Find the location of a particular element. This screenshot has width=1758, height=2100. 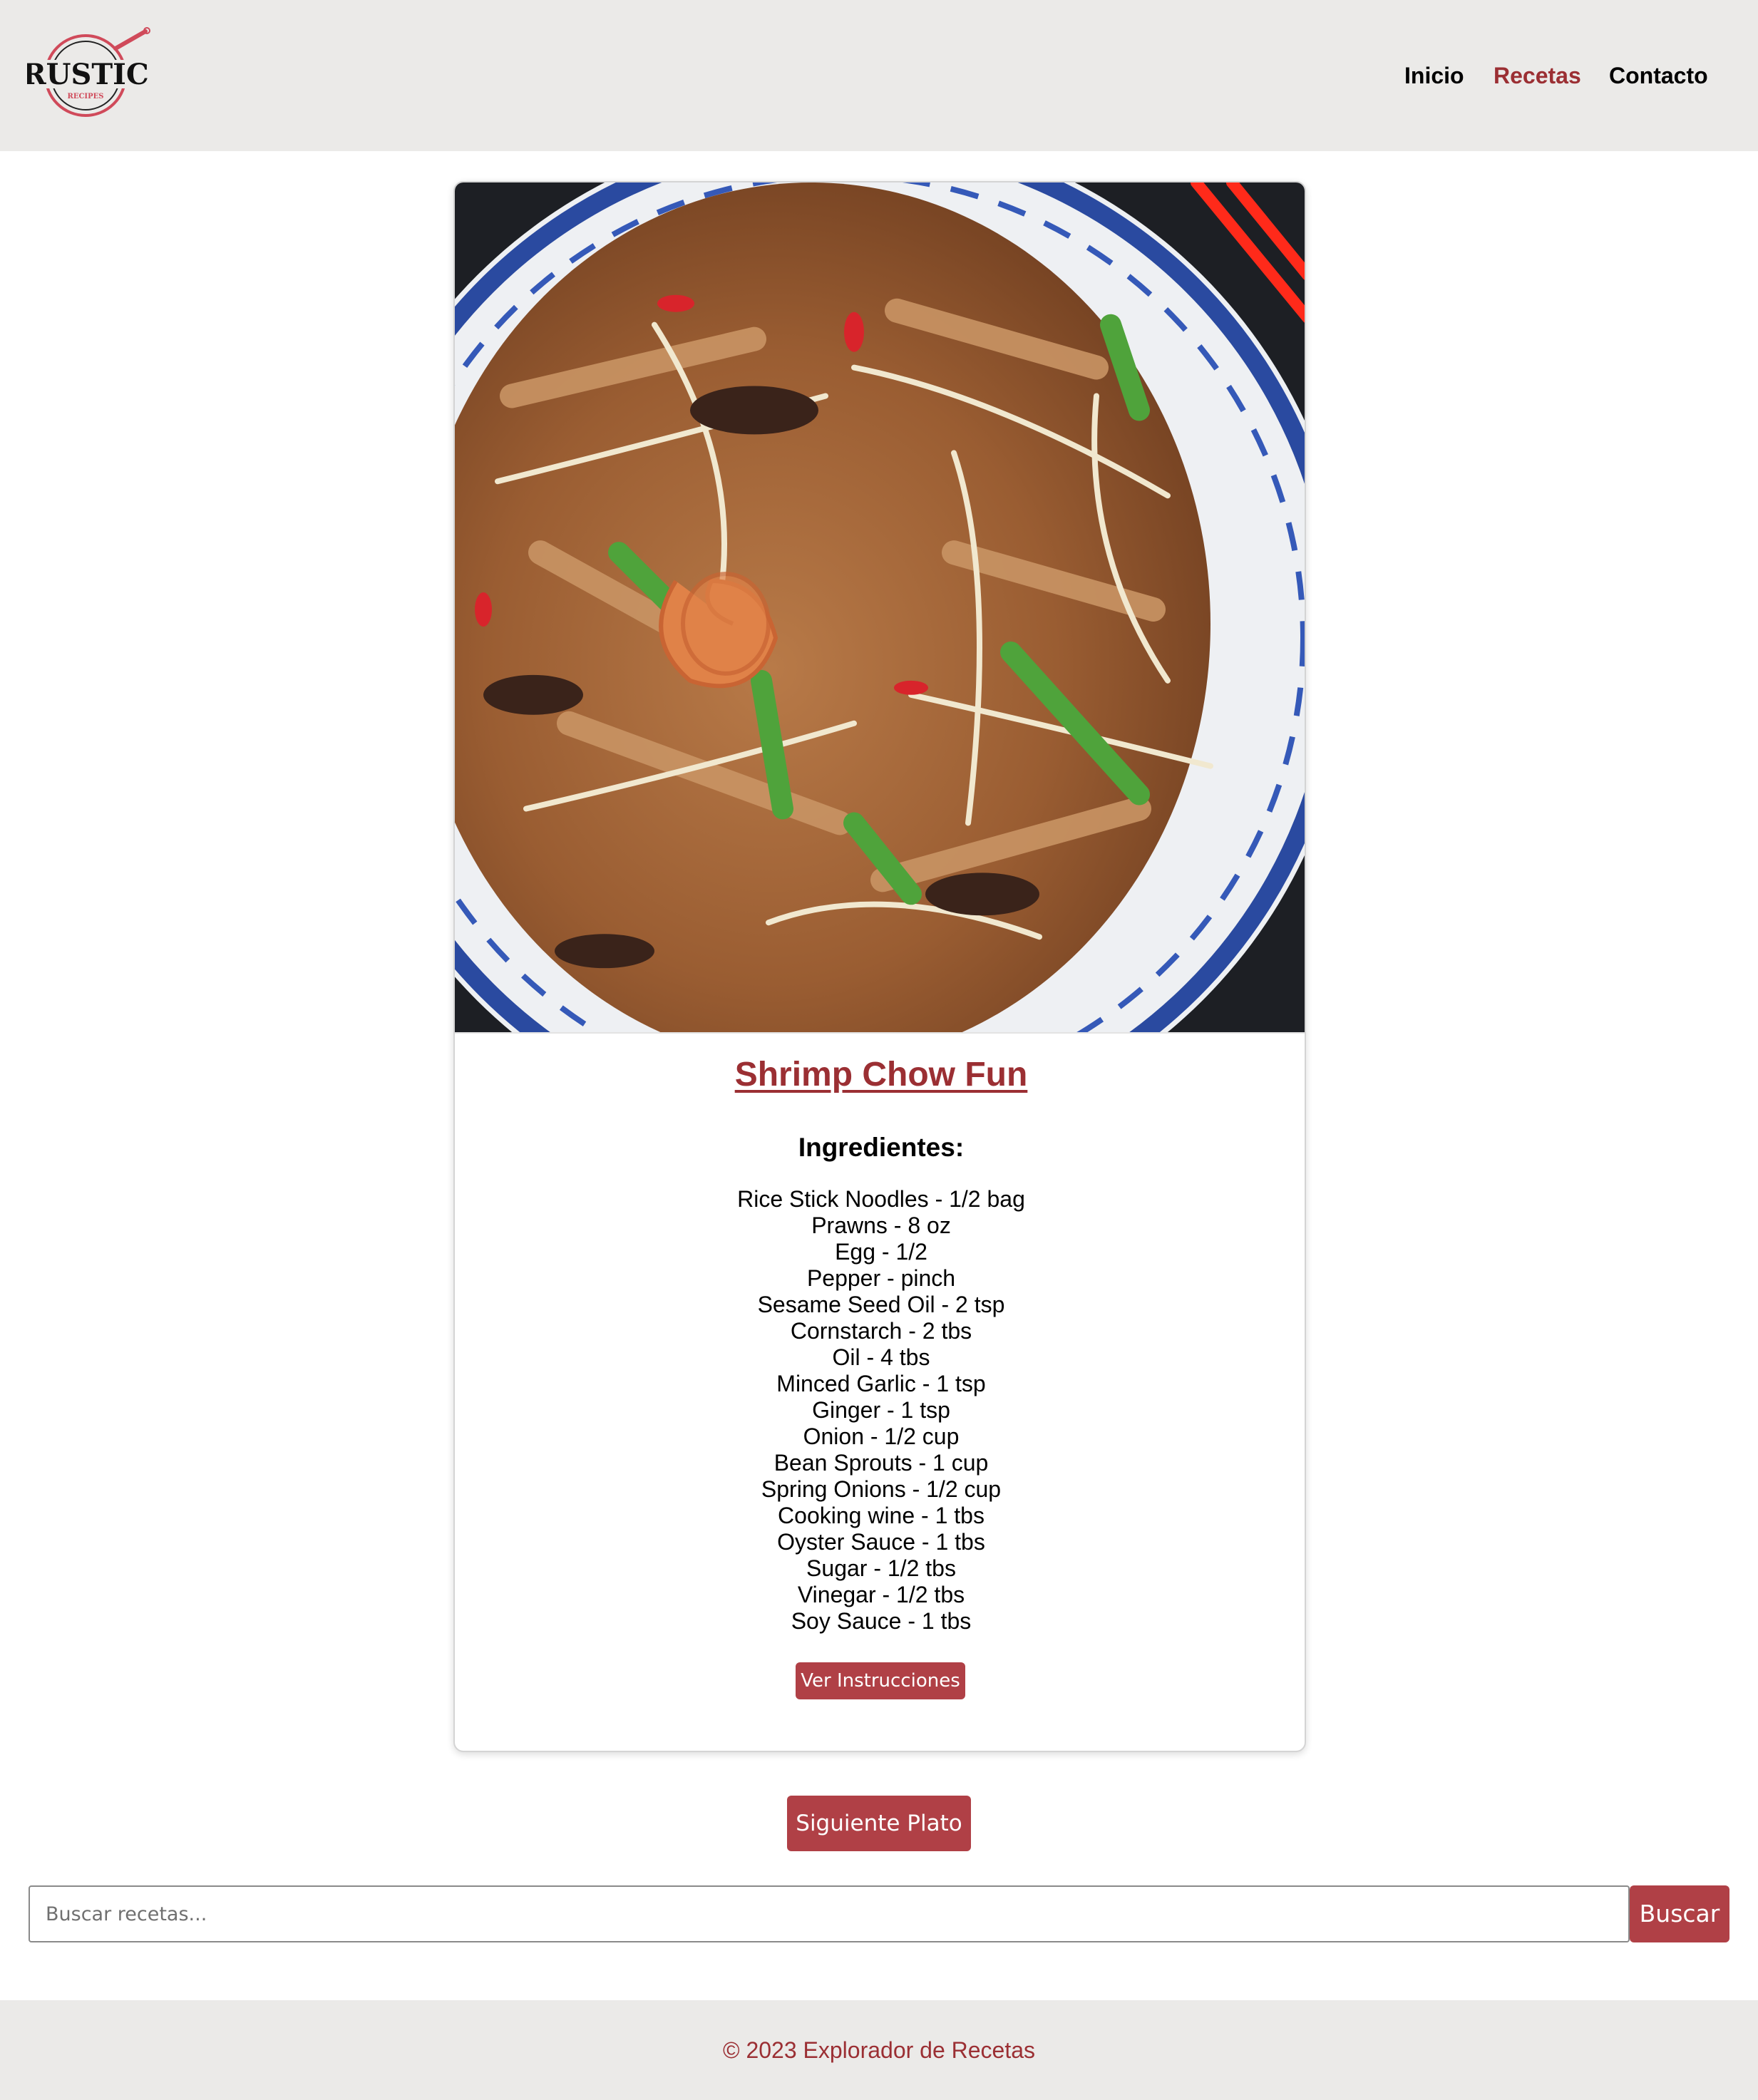

footer-copyright: © 2023 Explorador de Recetas is located at coordinates (879, 2050).